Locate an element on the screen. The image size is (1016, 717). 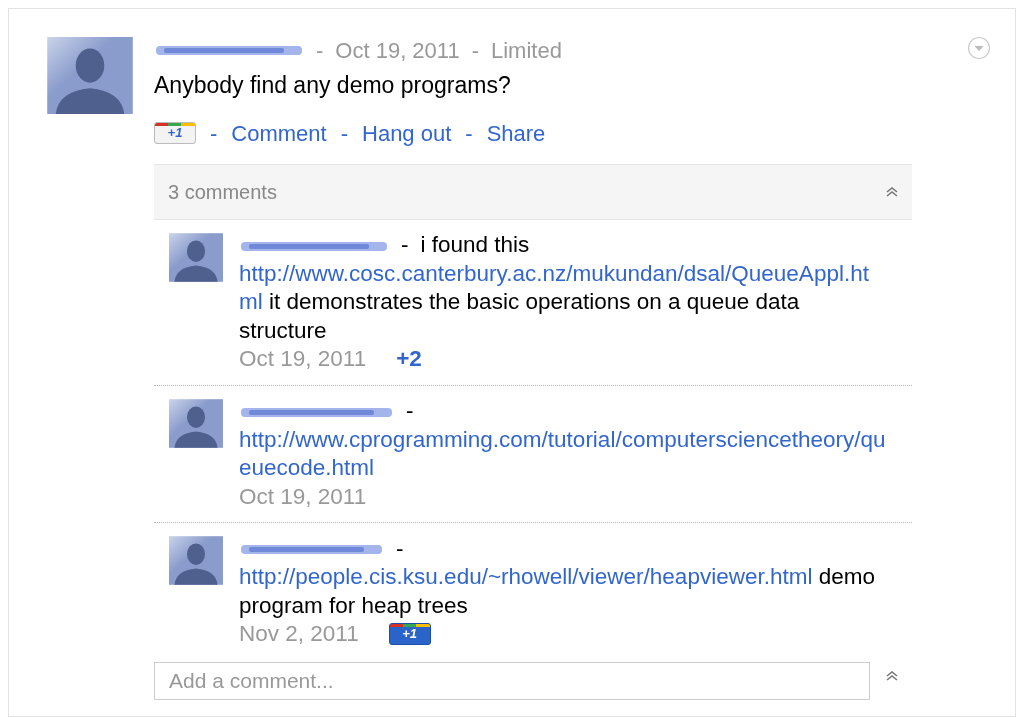
comment-intro: i found this is located at coordinates (475, 245).